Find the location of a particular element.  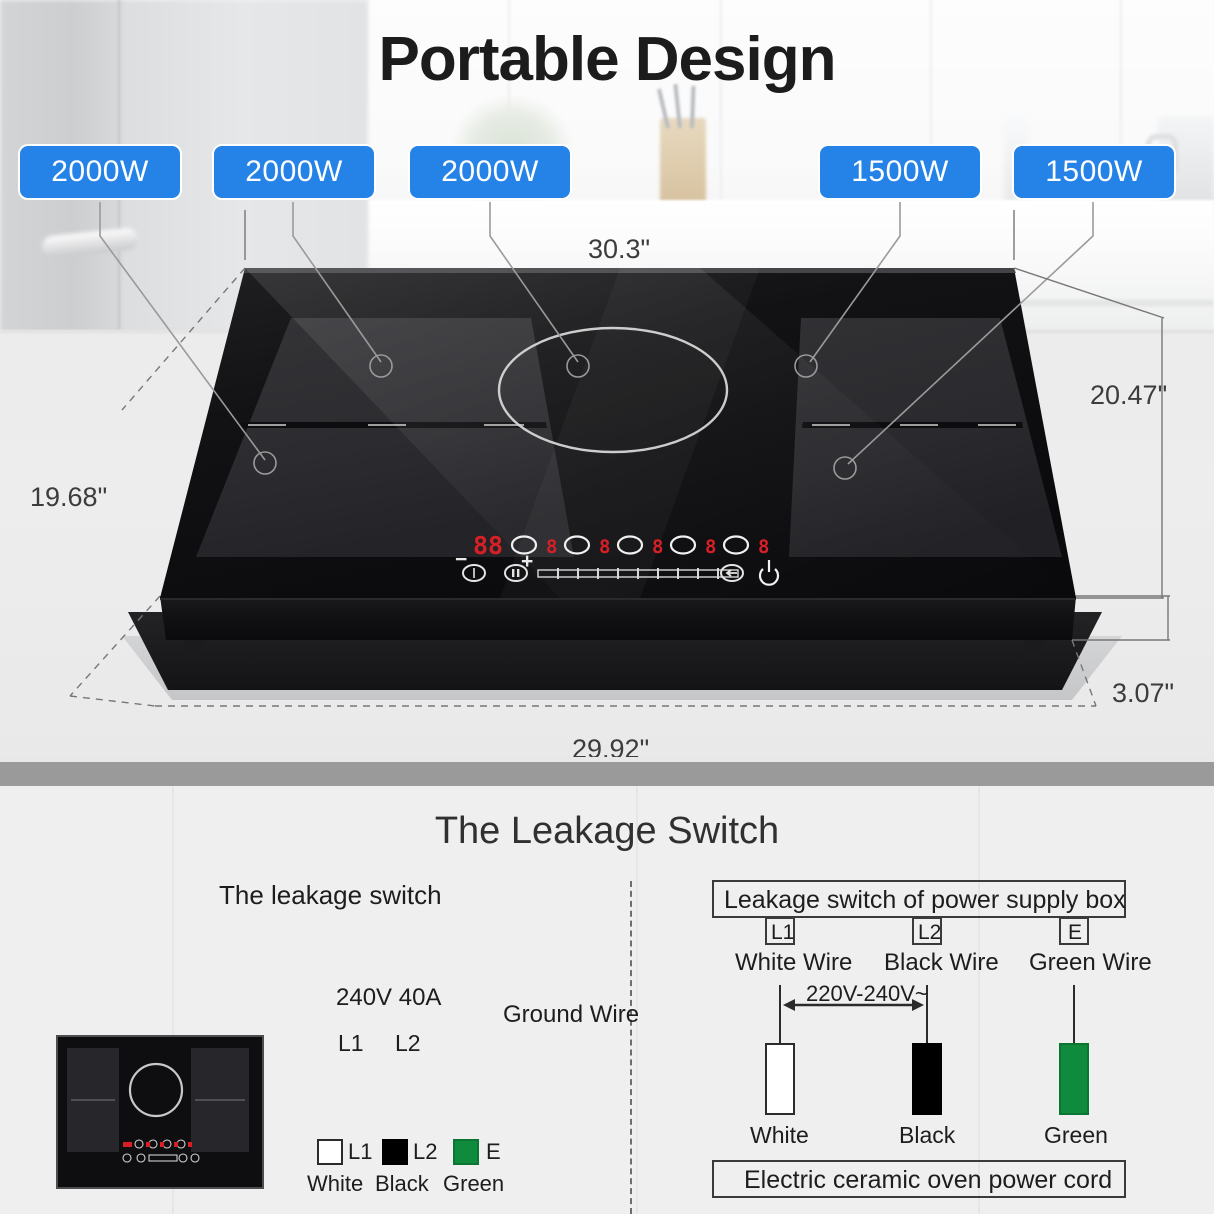

dimension-height: 3.07" is located at coordinates (1143, 693).